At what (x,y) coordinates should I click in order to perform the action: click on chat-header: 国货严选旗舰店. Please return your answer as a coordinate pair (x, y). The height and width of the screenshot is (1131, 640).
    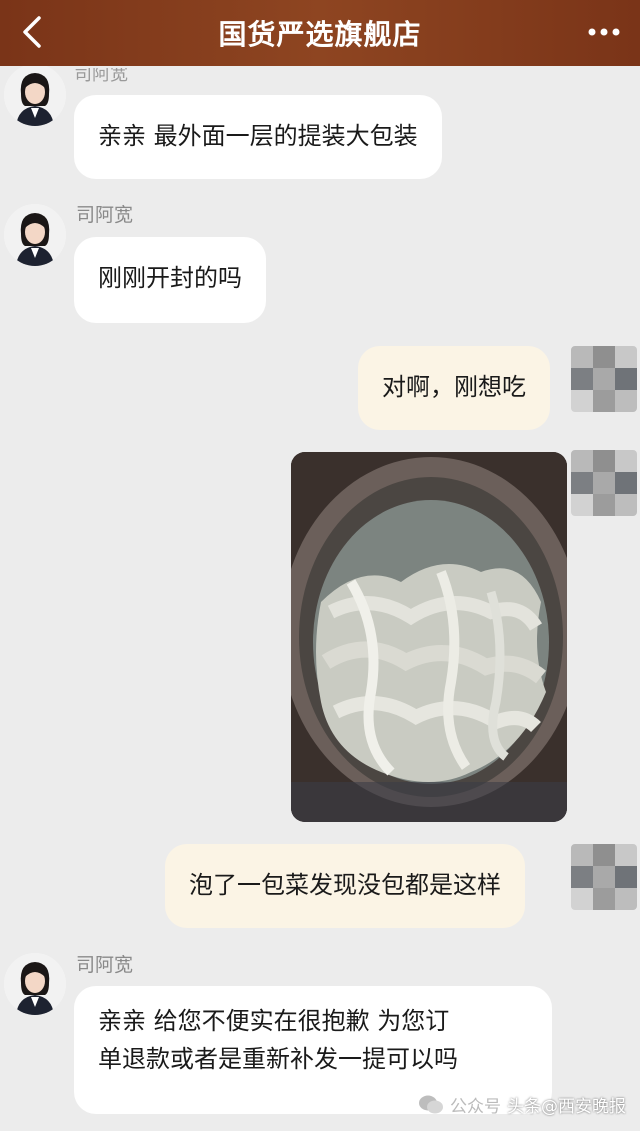
    Looking at the image, I should click on (320, 33).